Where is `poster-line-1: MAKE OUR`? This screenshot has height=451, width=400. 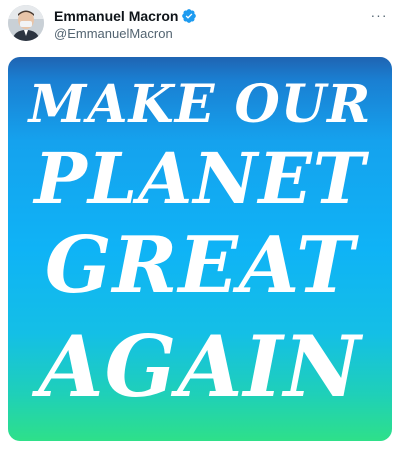
poster-line-1: MAKE OUR is located at coordinates (200, 104).